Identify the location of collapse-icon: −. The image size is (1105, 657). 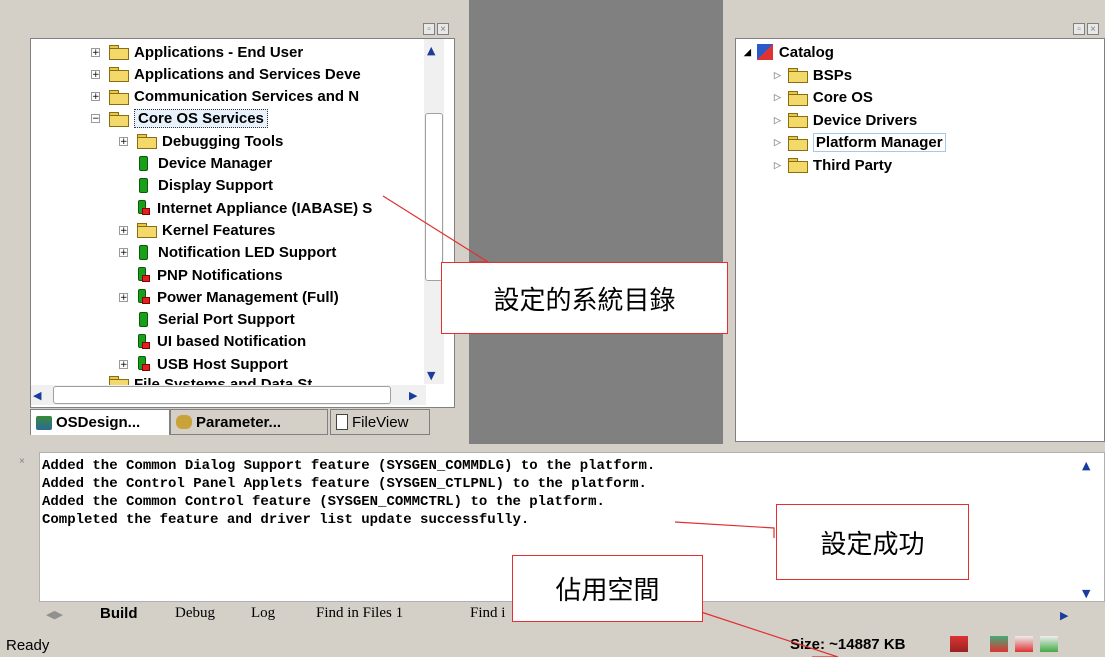
(95, 119).